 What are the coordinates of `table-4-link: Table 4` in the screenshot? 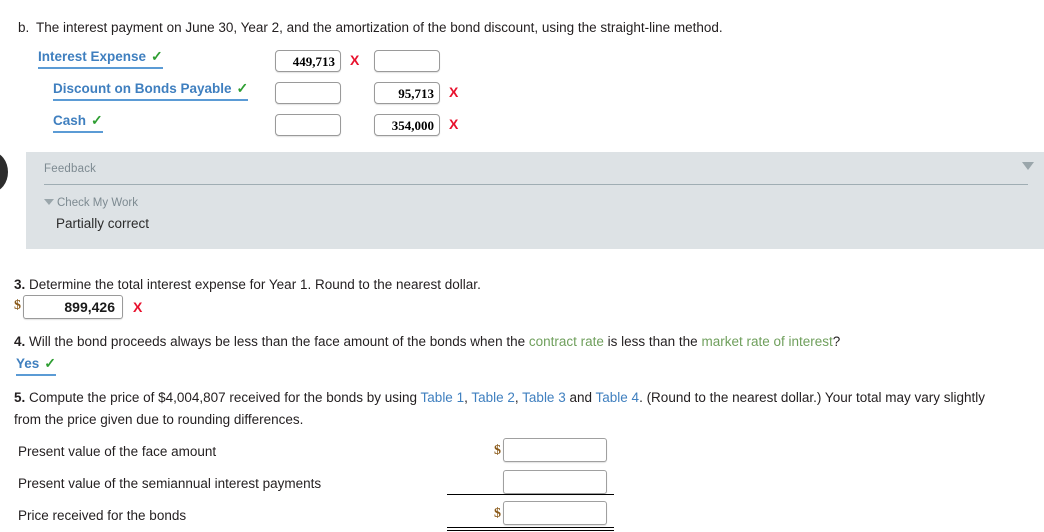 It's located at (618, 397).